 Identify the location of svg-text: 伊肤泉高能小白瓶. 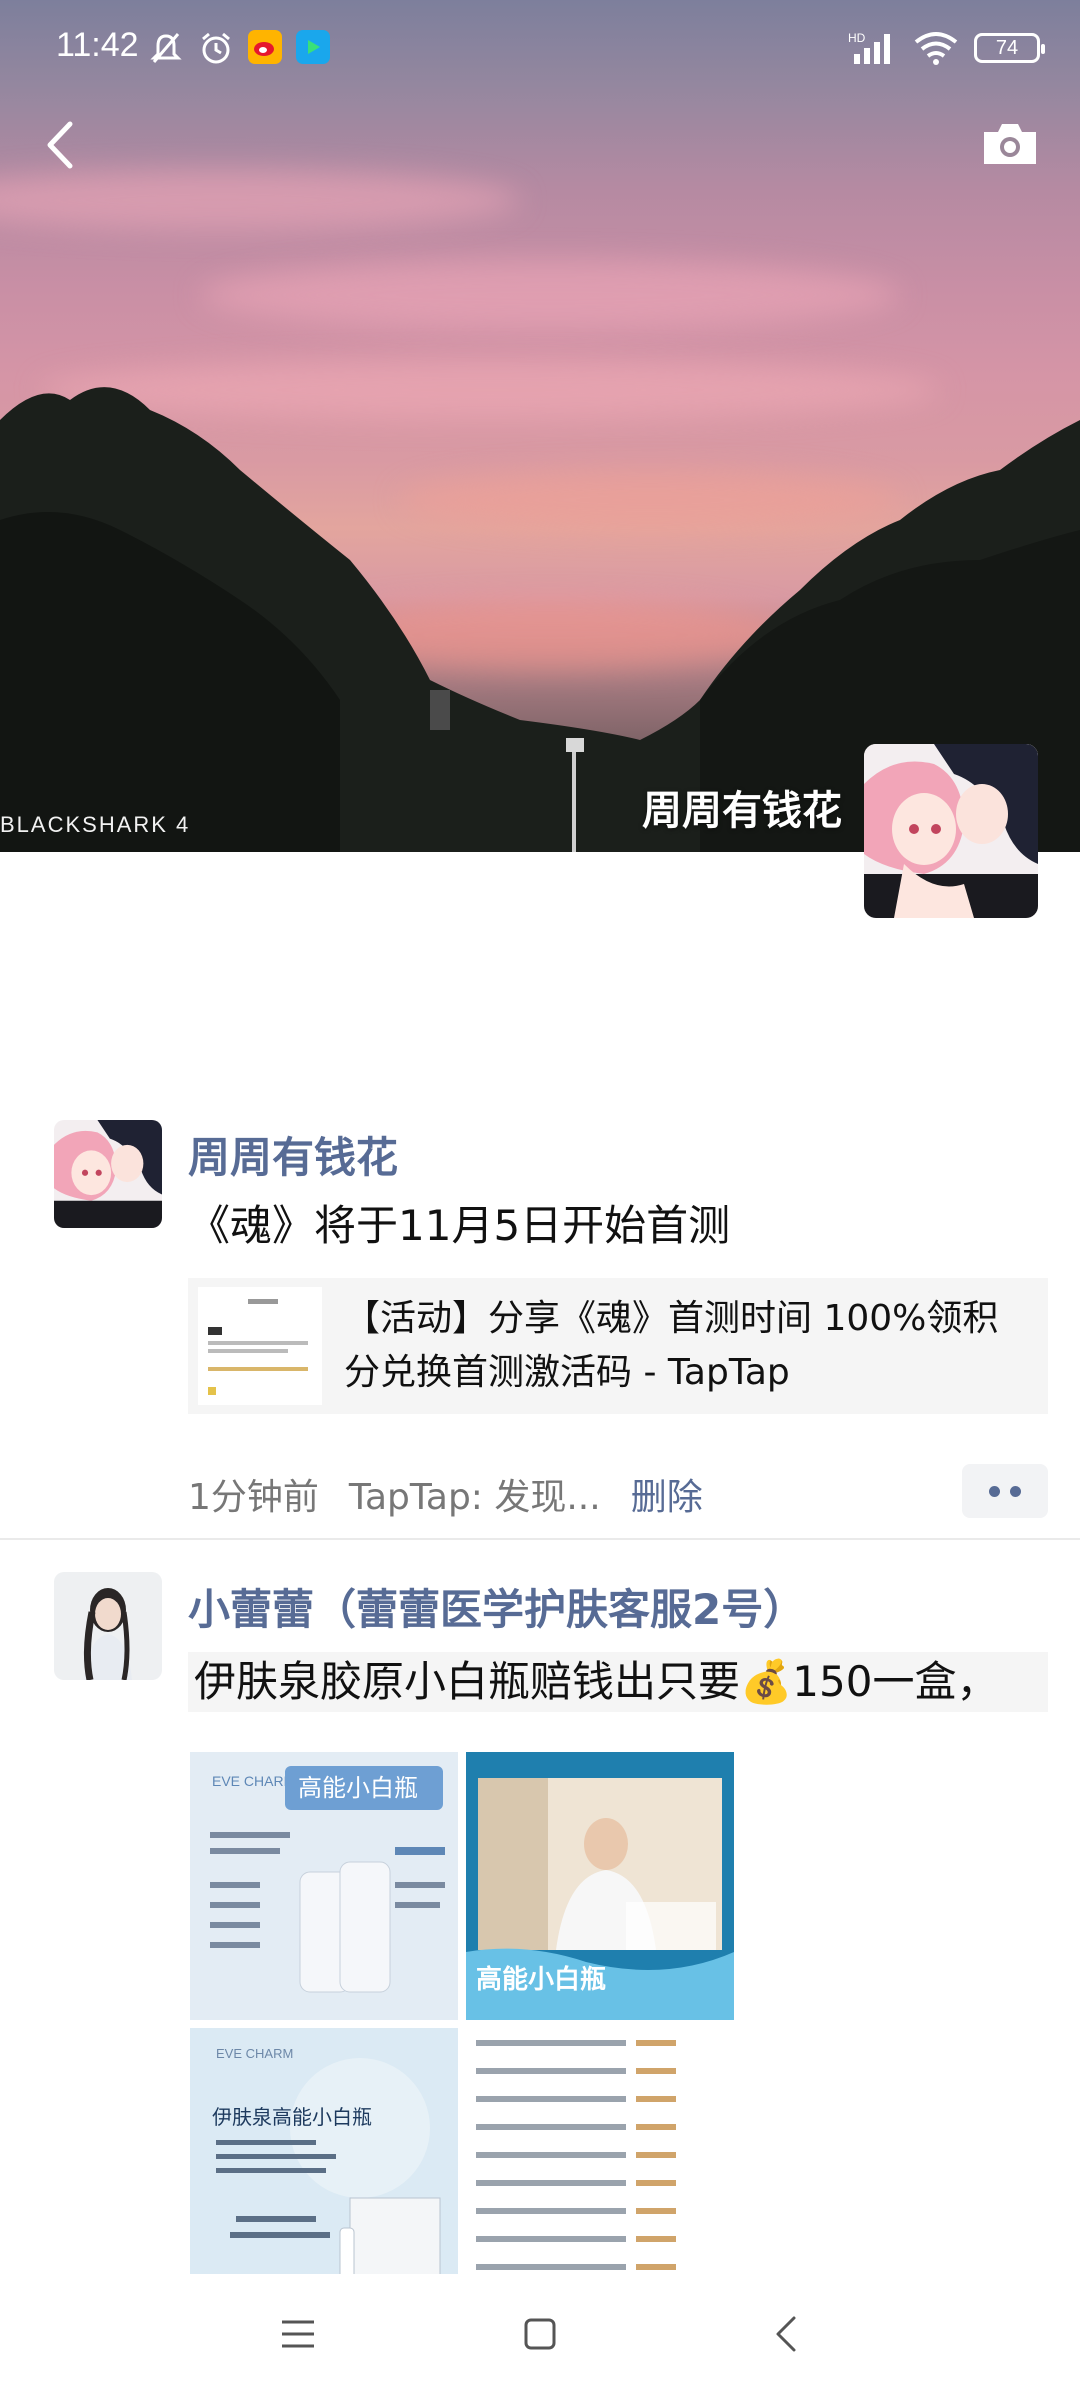
(292, 2117).